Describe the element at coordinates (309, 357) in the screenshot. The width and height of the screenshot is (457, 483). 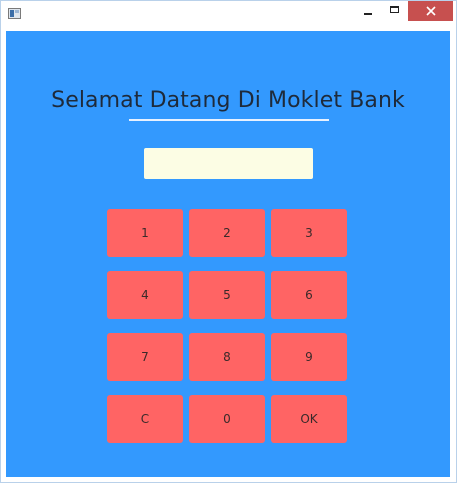
I see `key-9-button: 9` at that location.